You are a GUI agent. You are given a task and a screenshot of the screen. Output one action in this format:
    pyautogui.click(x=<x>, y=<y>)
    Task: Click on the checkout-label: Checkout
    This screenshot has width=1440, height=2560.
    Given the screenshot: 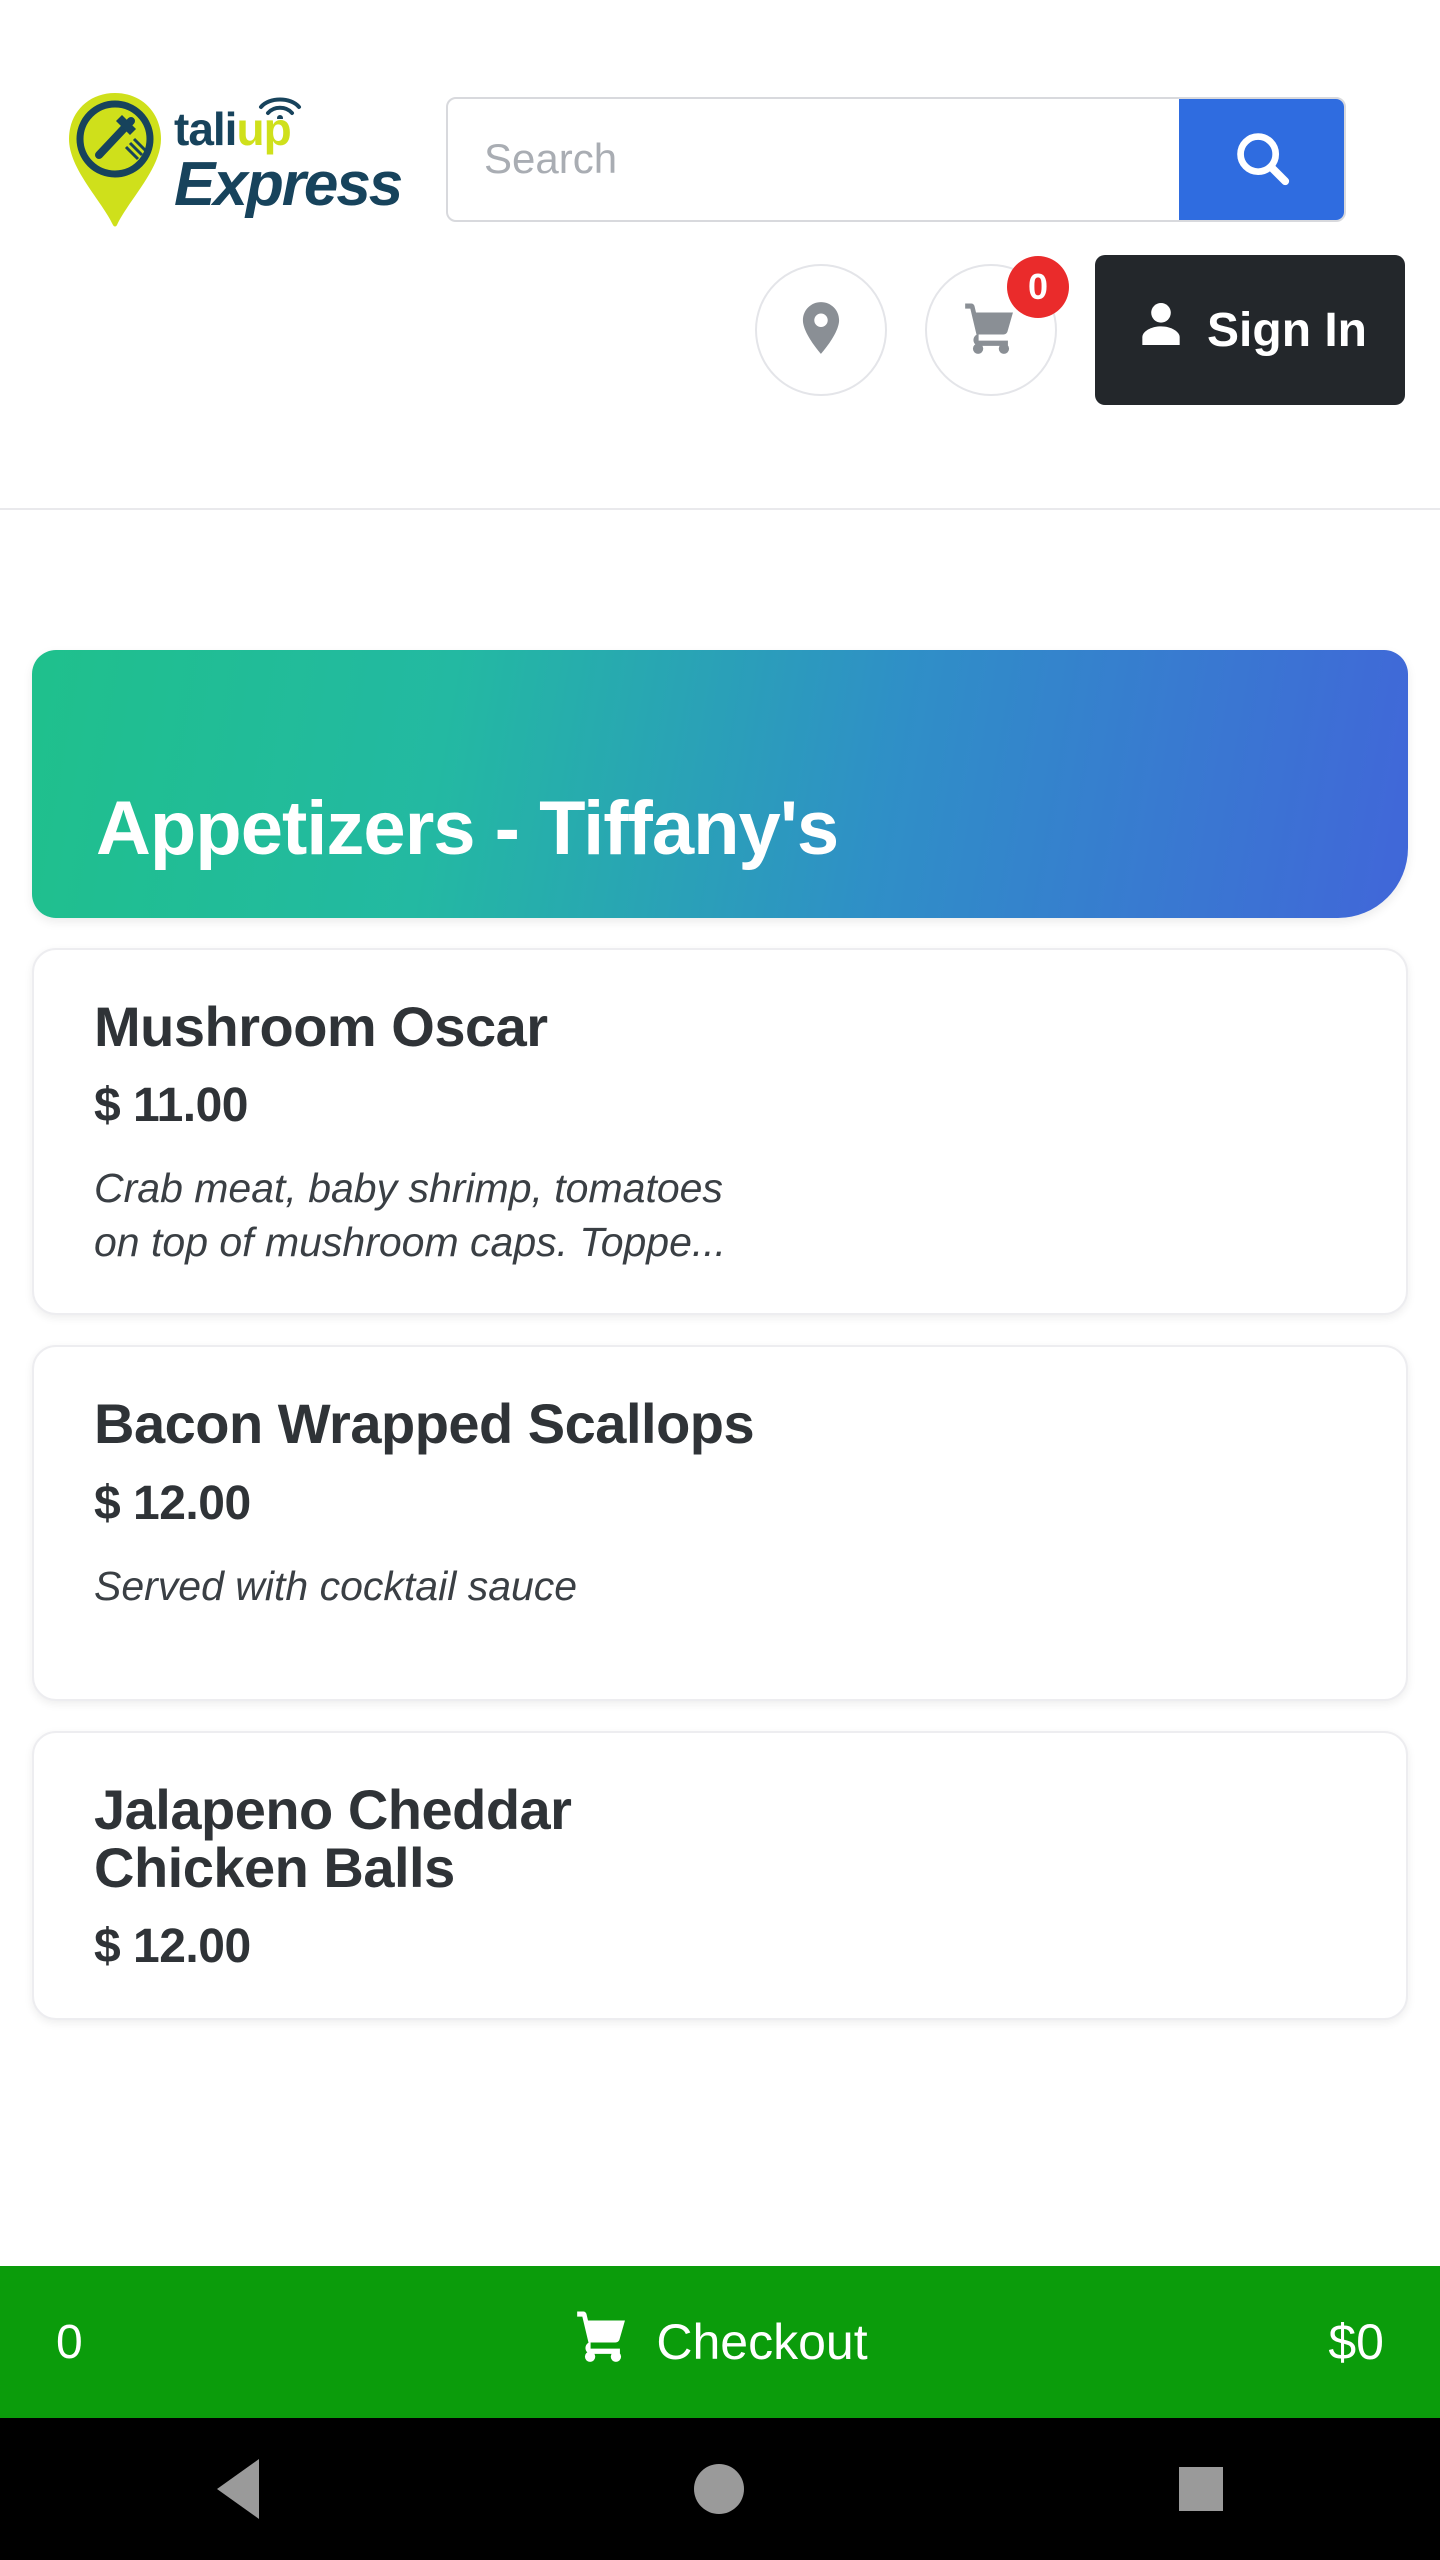 What is the action you would take?
    pyautogui.click(x=762, y=2342)
    